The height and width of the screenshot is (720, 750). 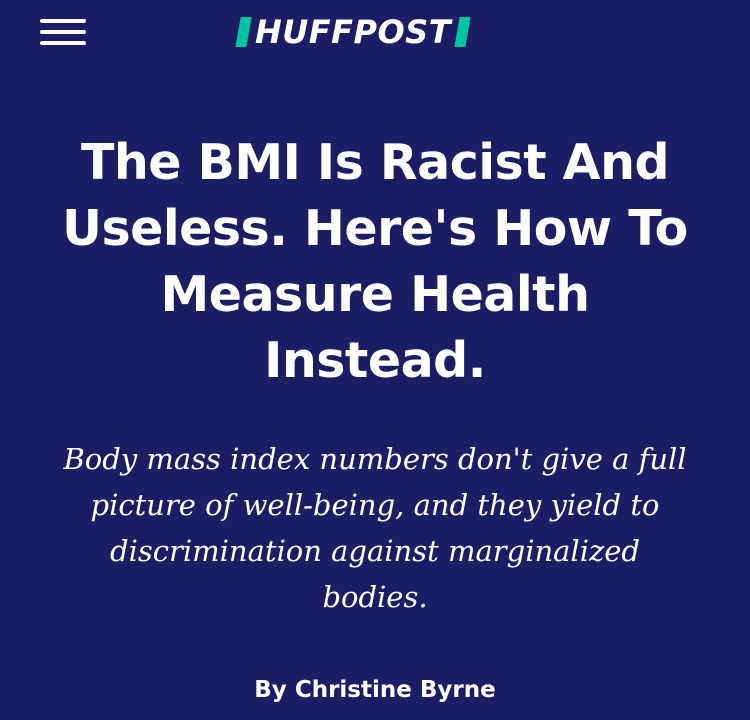 I want to click on top-bar: HUFFPOST, so click(x=375, y=35).